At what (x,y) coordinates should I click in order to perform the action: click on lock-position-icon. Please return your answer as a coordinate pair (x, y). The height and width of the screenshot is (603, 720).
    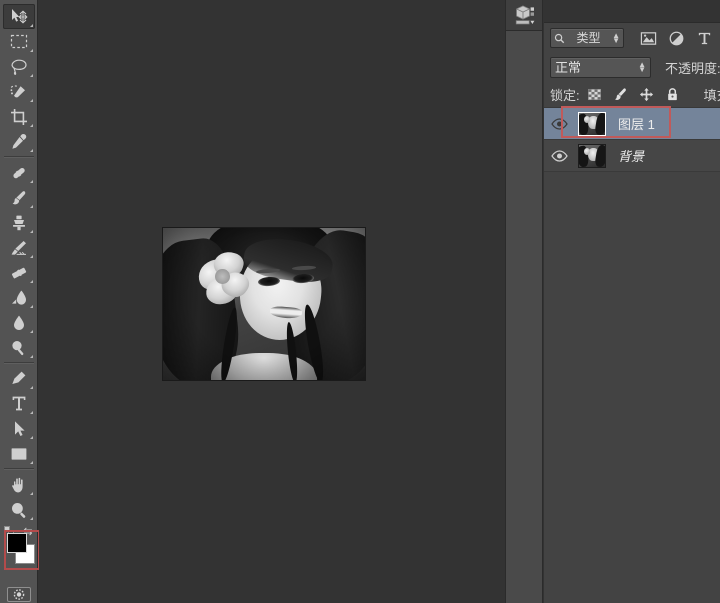
    Looking at the image, I should click on (646, 94).